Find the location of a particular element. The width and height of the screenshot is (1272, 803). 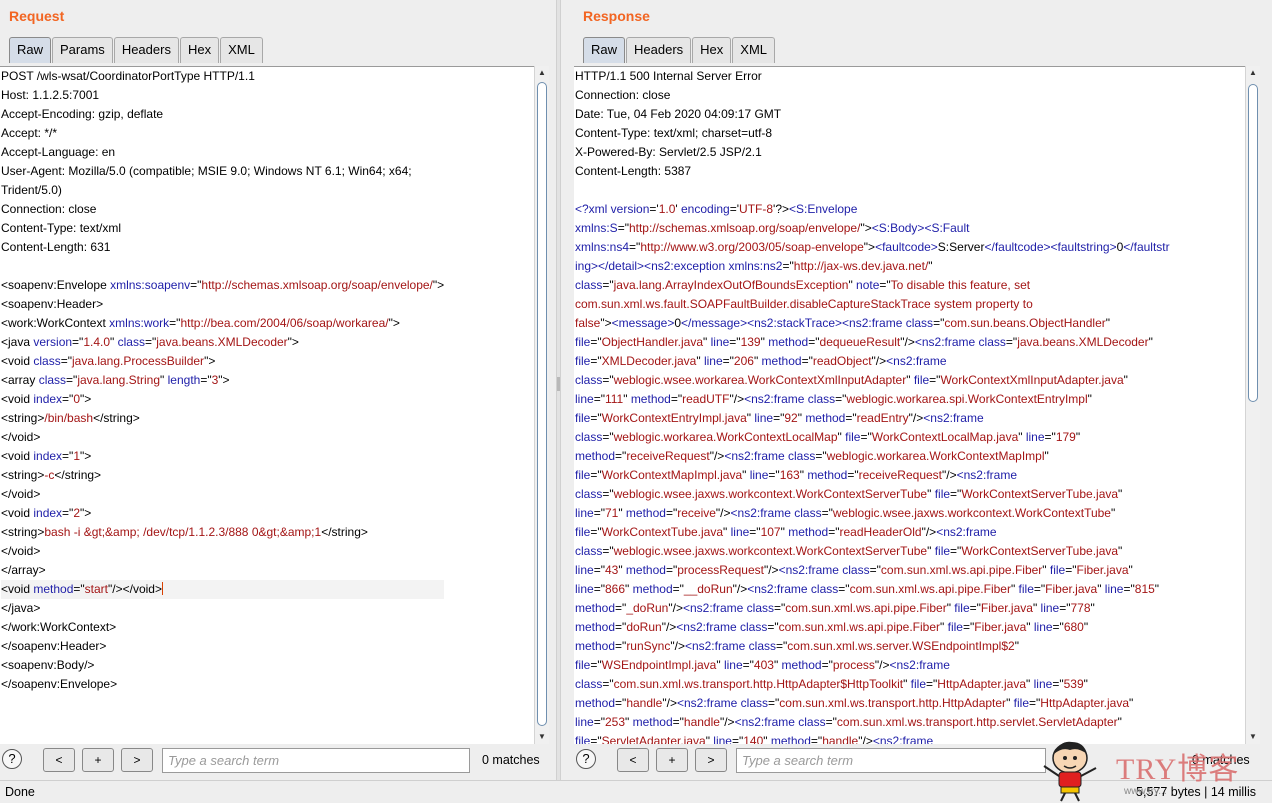

splitter-grip is located at coordinates (558, 384).